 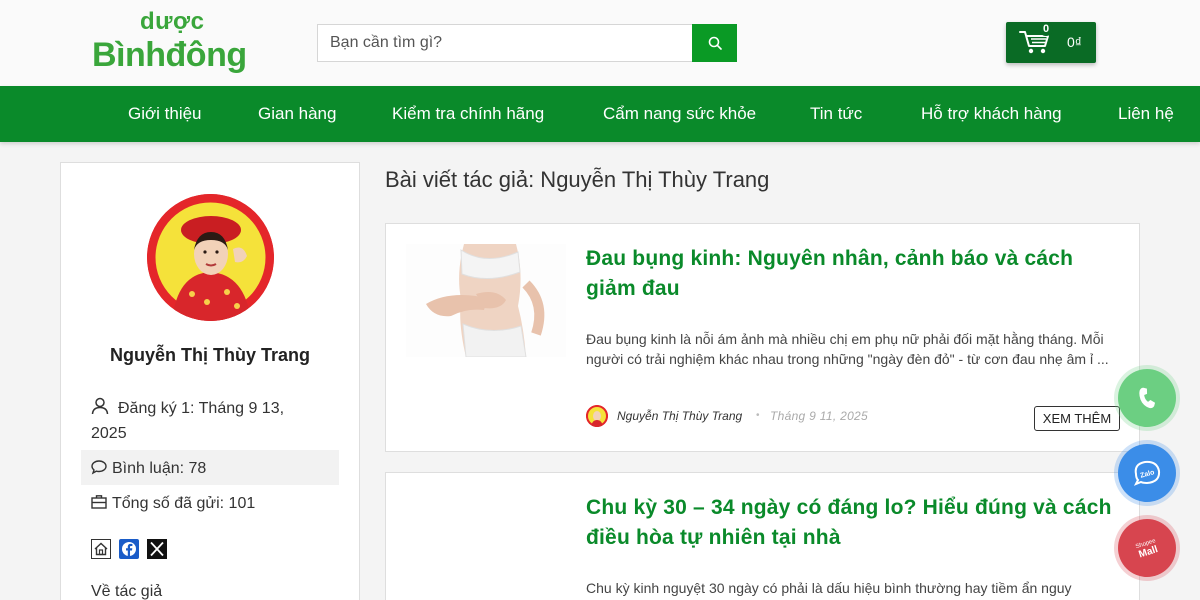 I want to click on zalo-label: Zalo, so click(x=1148, y=474).